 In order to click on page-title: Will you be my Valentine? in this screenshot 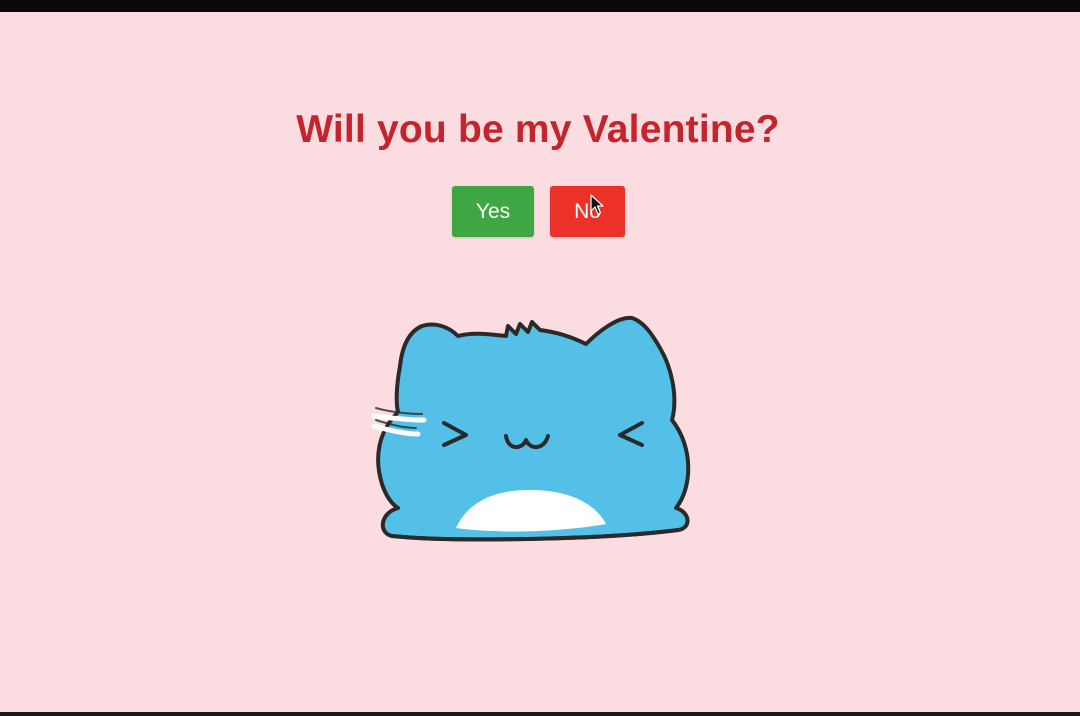, I will do `click(538, 129)`.